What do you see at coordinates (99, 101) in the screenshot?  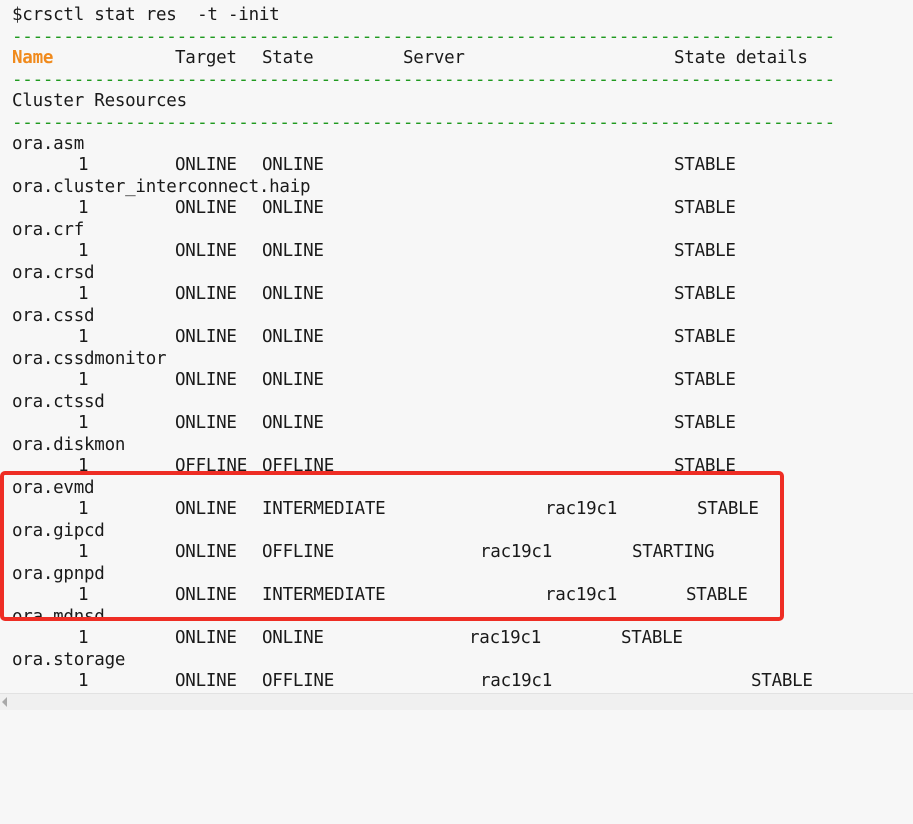 I see `section-title: Cluster Resources` at bounding box center [99, 101].